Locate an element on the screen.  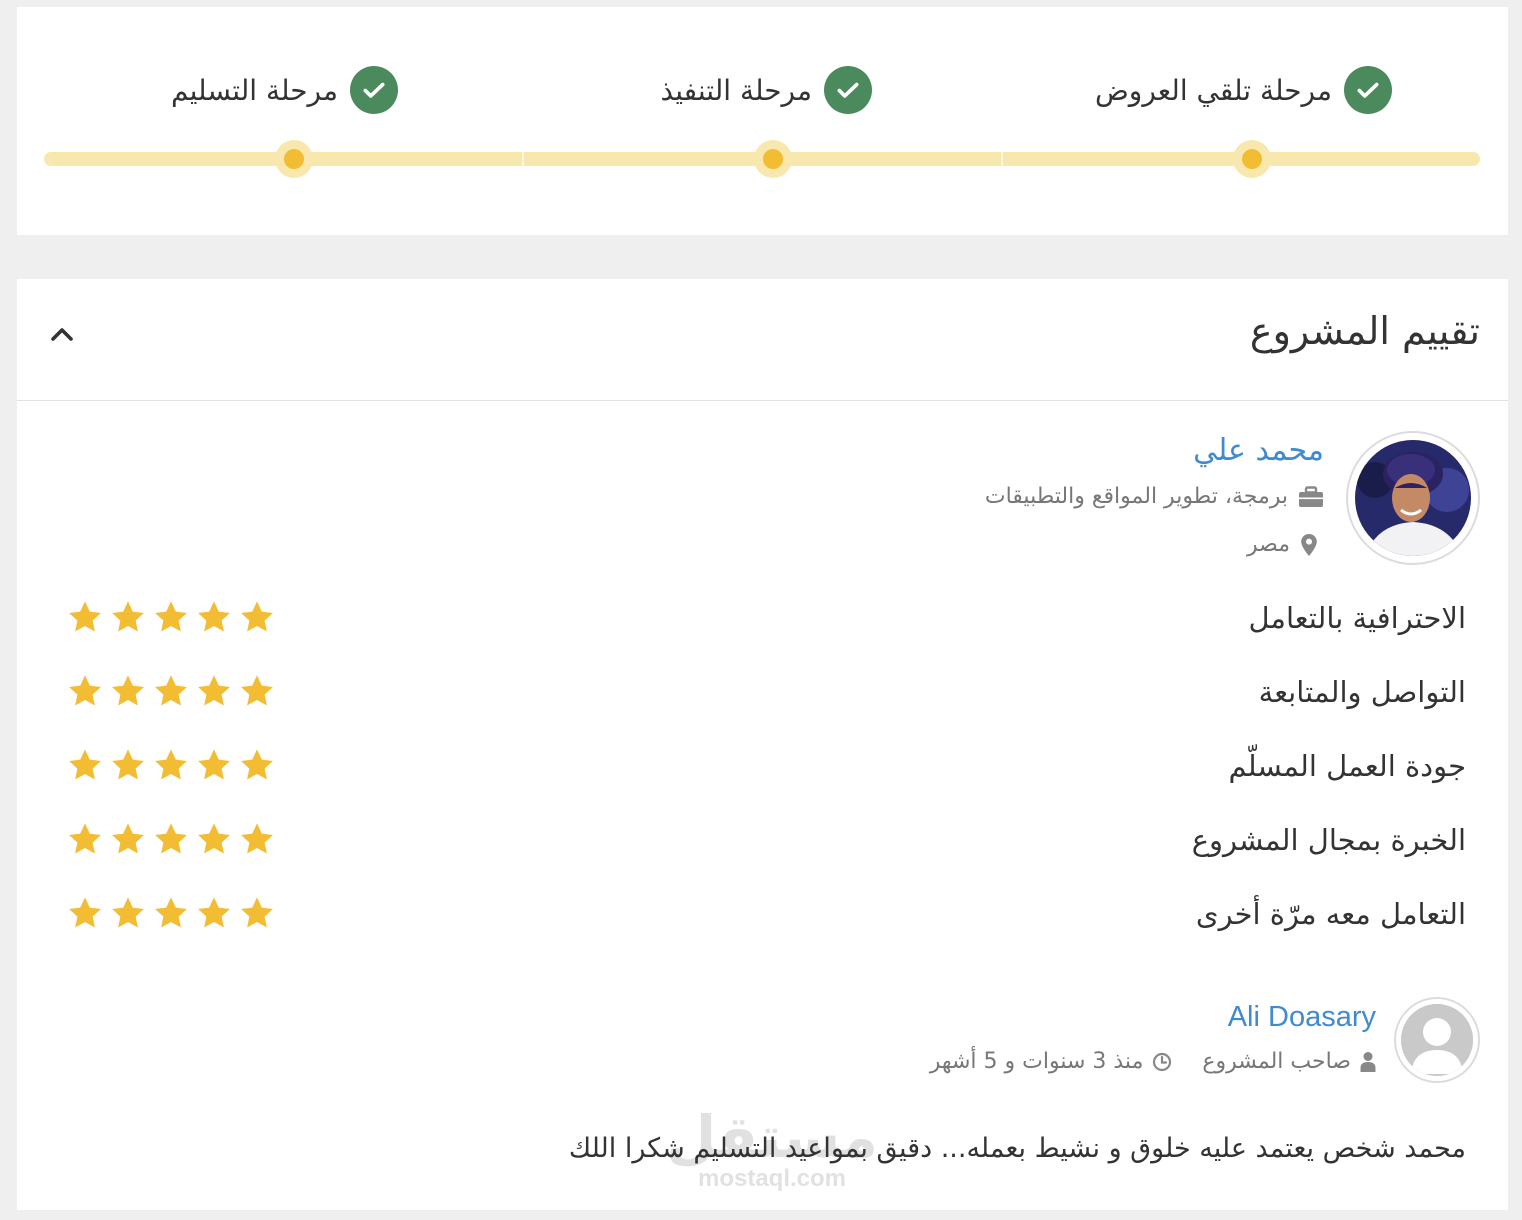
owner-meta: صاحب المشروع منذ 3 سنوات و 5 أشهر is located at coordinates (1153, 1061).